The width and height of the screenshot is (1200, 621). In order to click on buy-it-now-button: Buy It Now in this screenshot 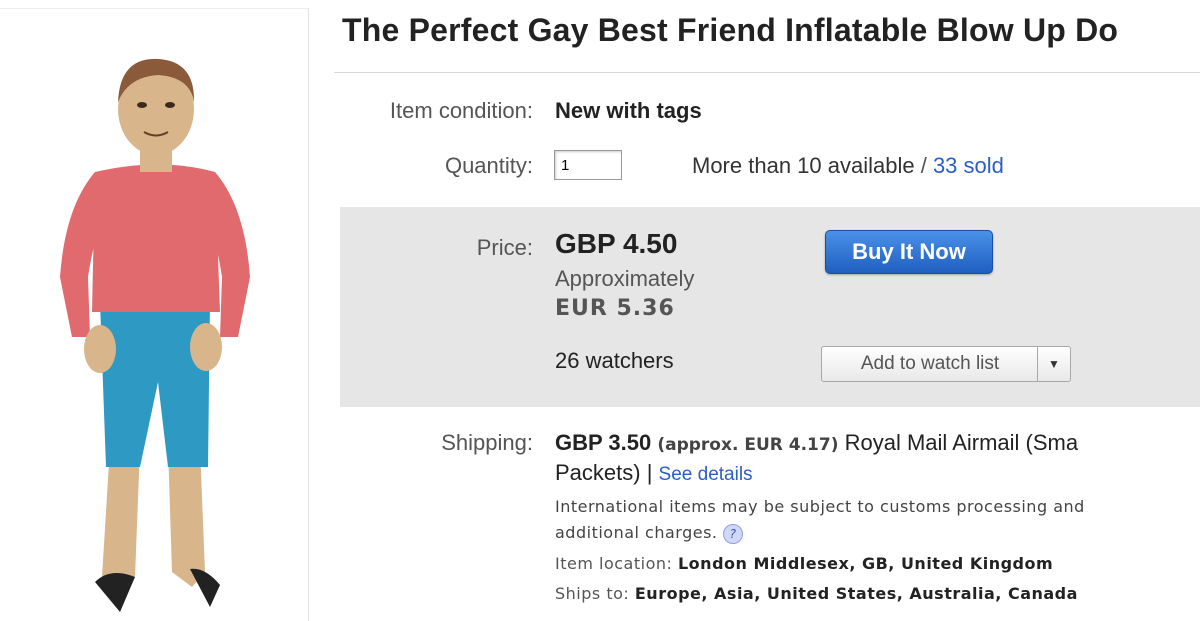, I will do `click(909, 252)`.